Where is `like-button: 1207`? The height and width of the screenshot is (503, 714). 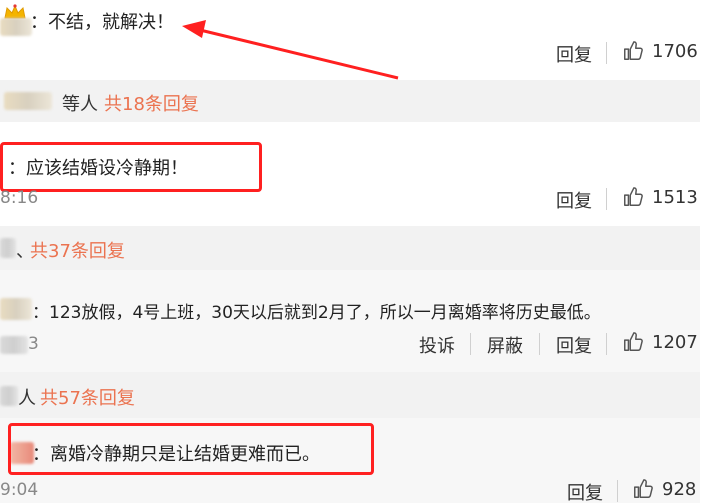
like-button: 1207 is located at coordinates (660, 342).